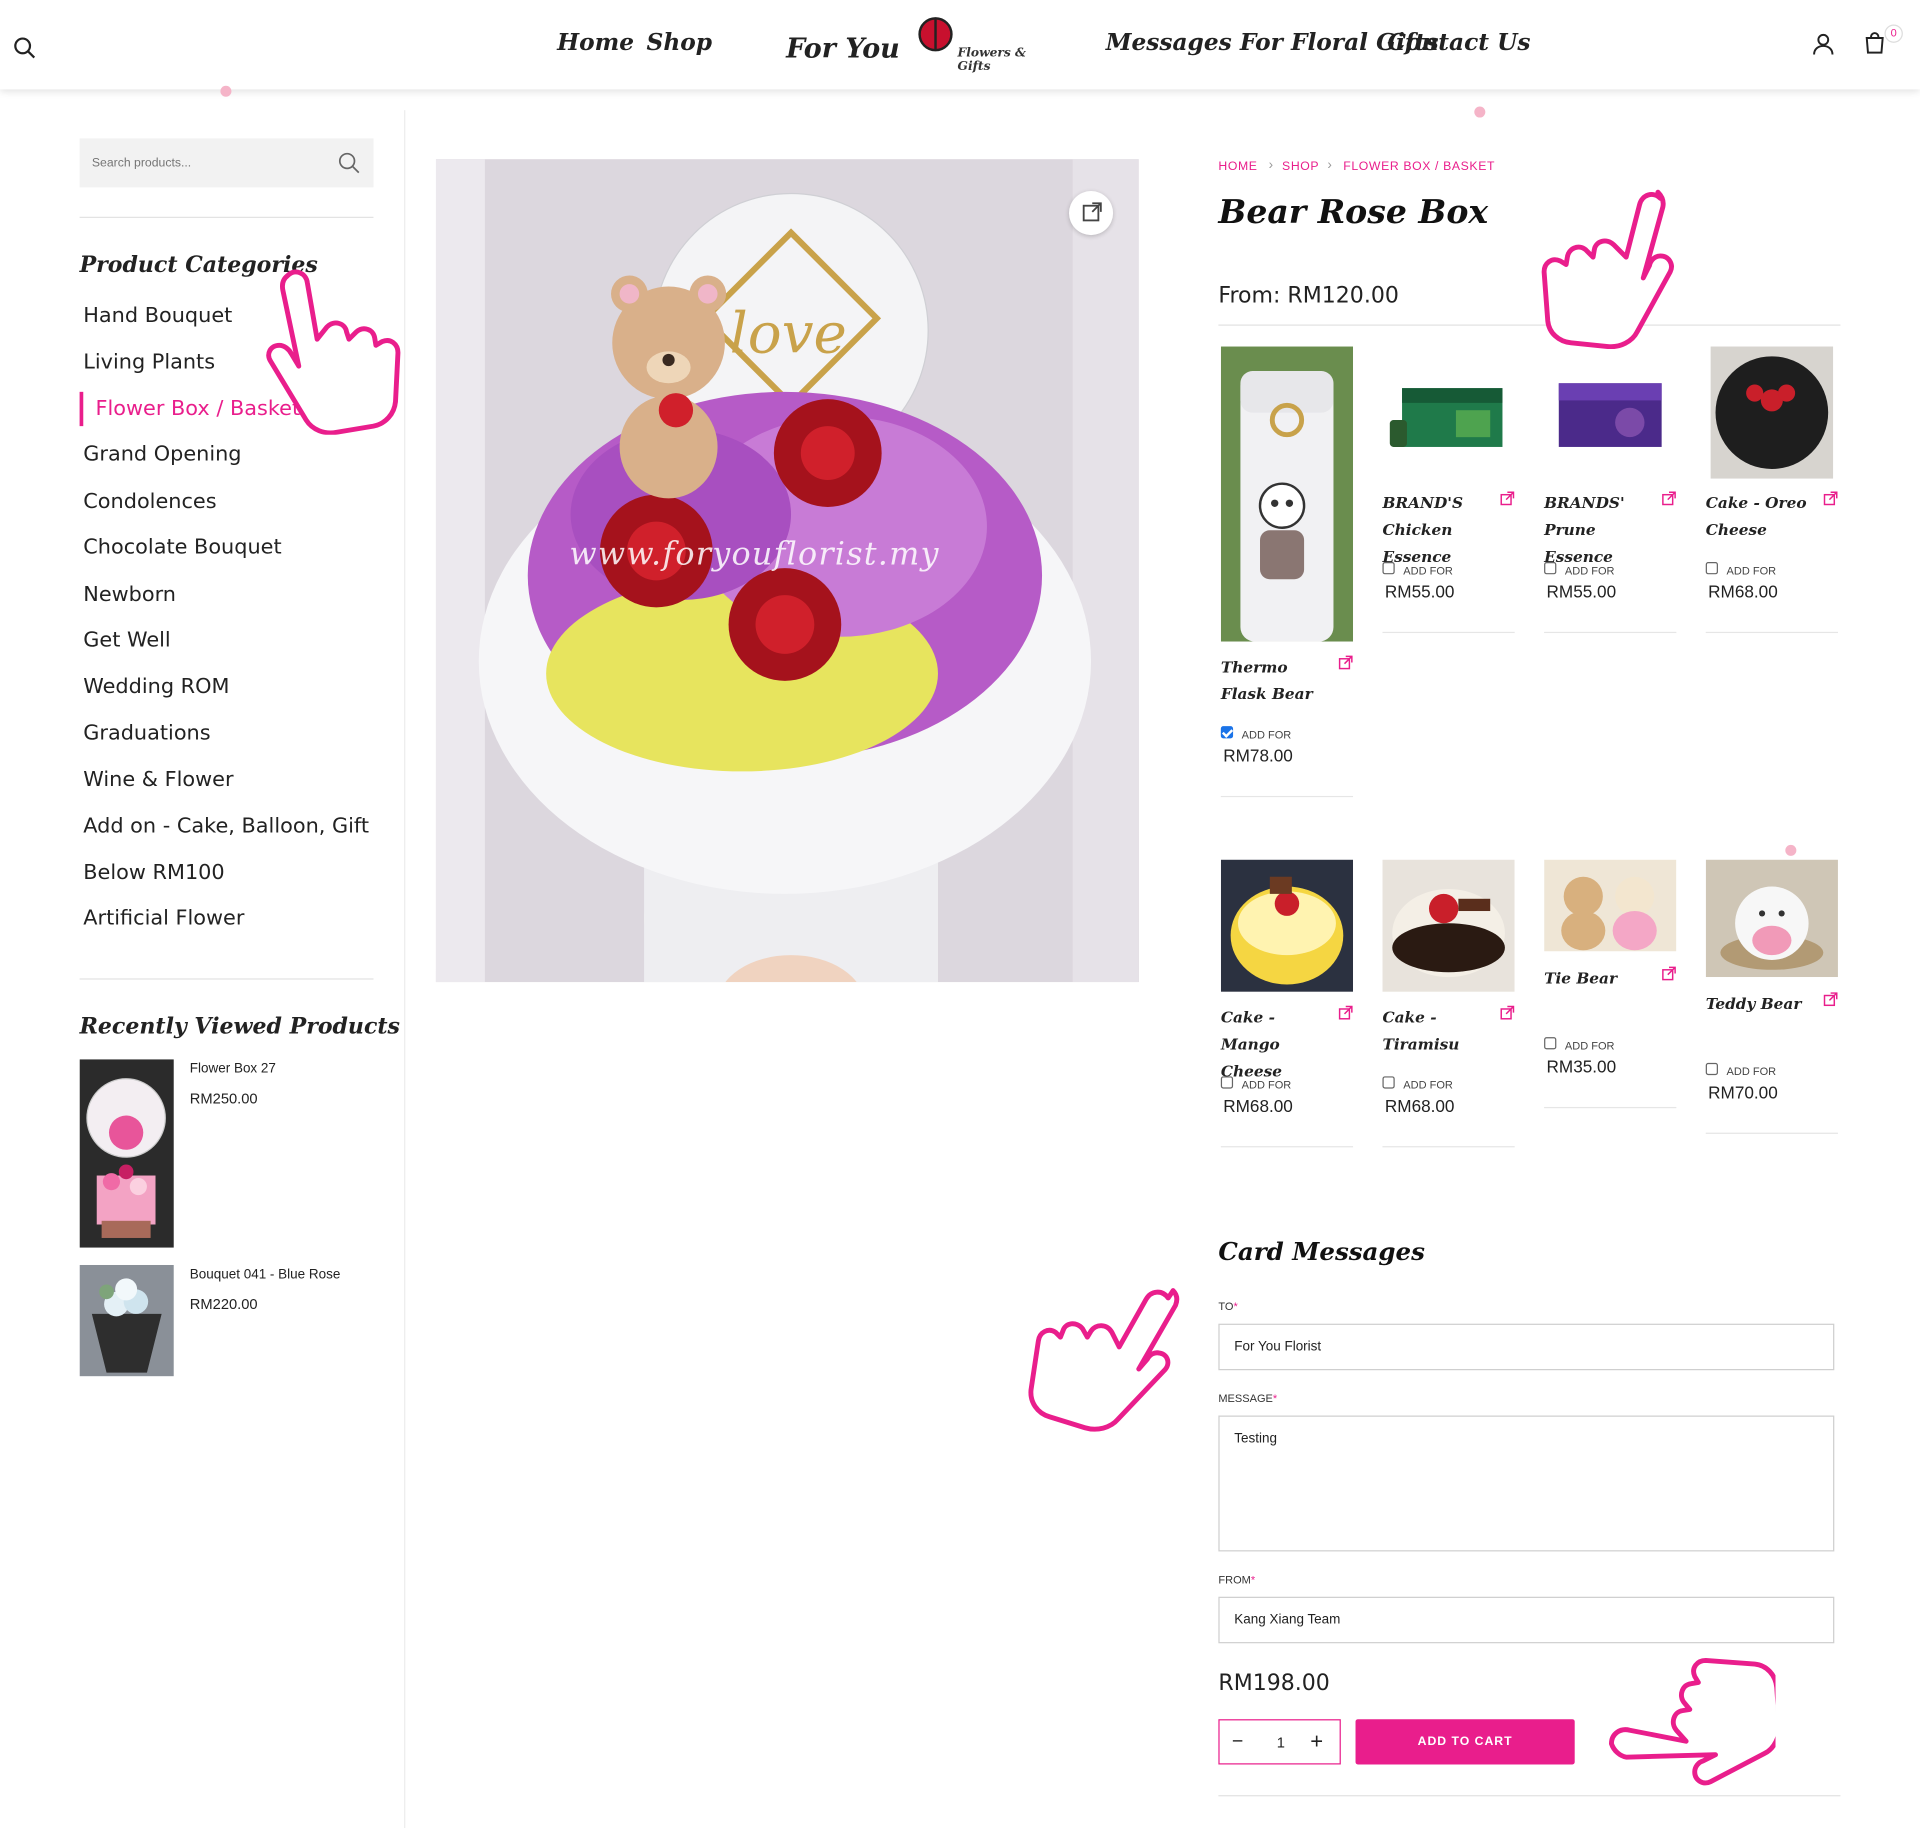 This screenshot has height=1828, width=1920. Describe the element at coordinates (265, 1274) in the screenshot. I see `recent-product-name: Bouquet 041 - Blue Rose` at that location.